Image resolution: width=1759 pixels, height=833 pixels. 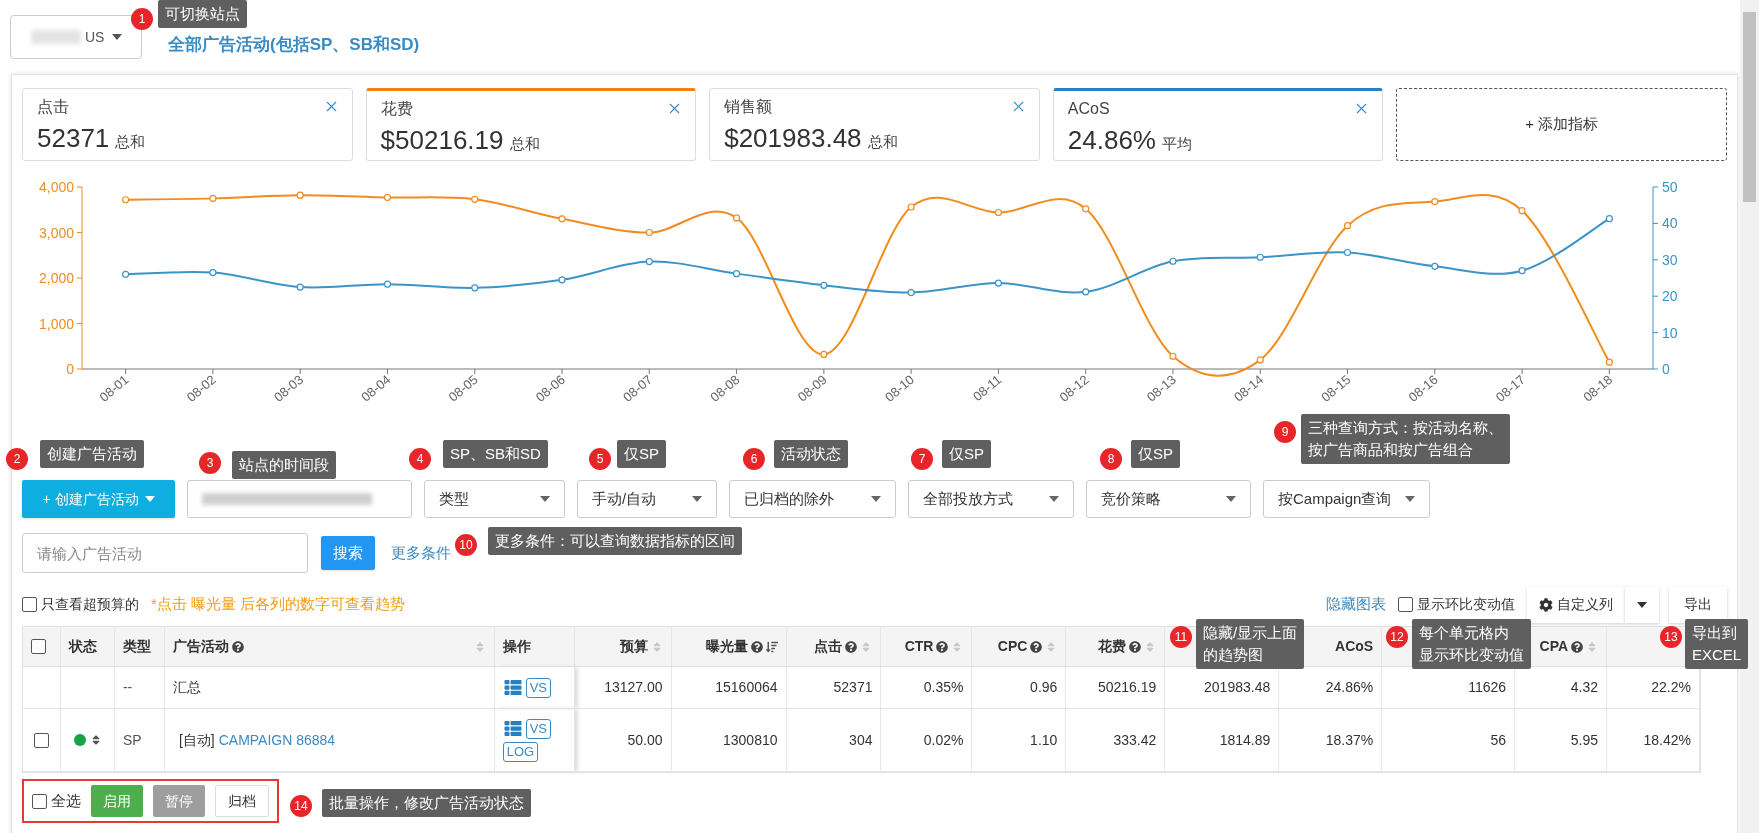 I want to click on column-header: 曝光量, so click(x=726, y=646).